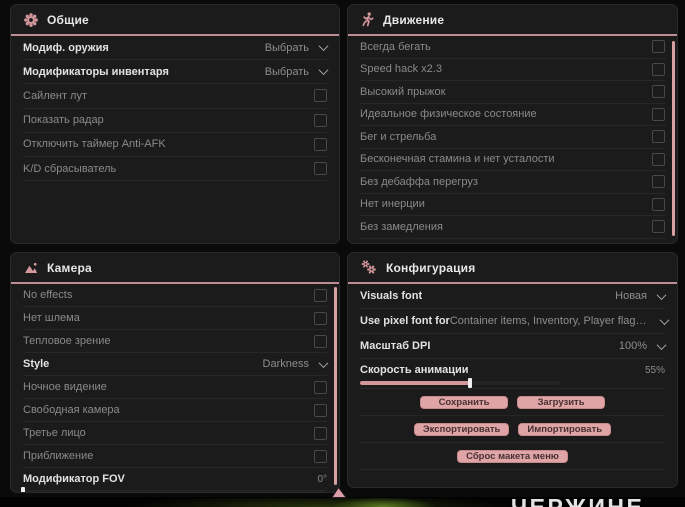 This screenshot has height=507, width=685. What do you see at coordinates (512, 20) in the screenshot?
I see `panel-movement-header: Движение` at bounding box center [512, 20].